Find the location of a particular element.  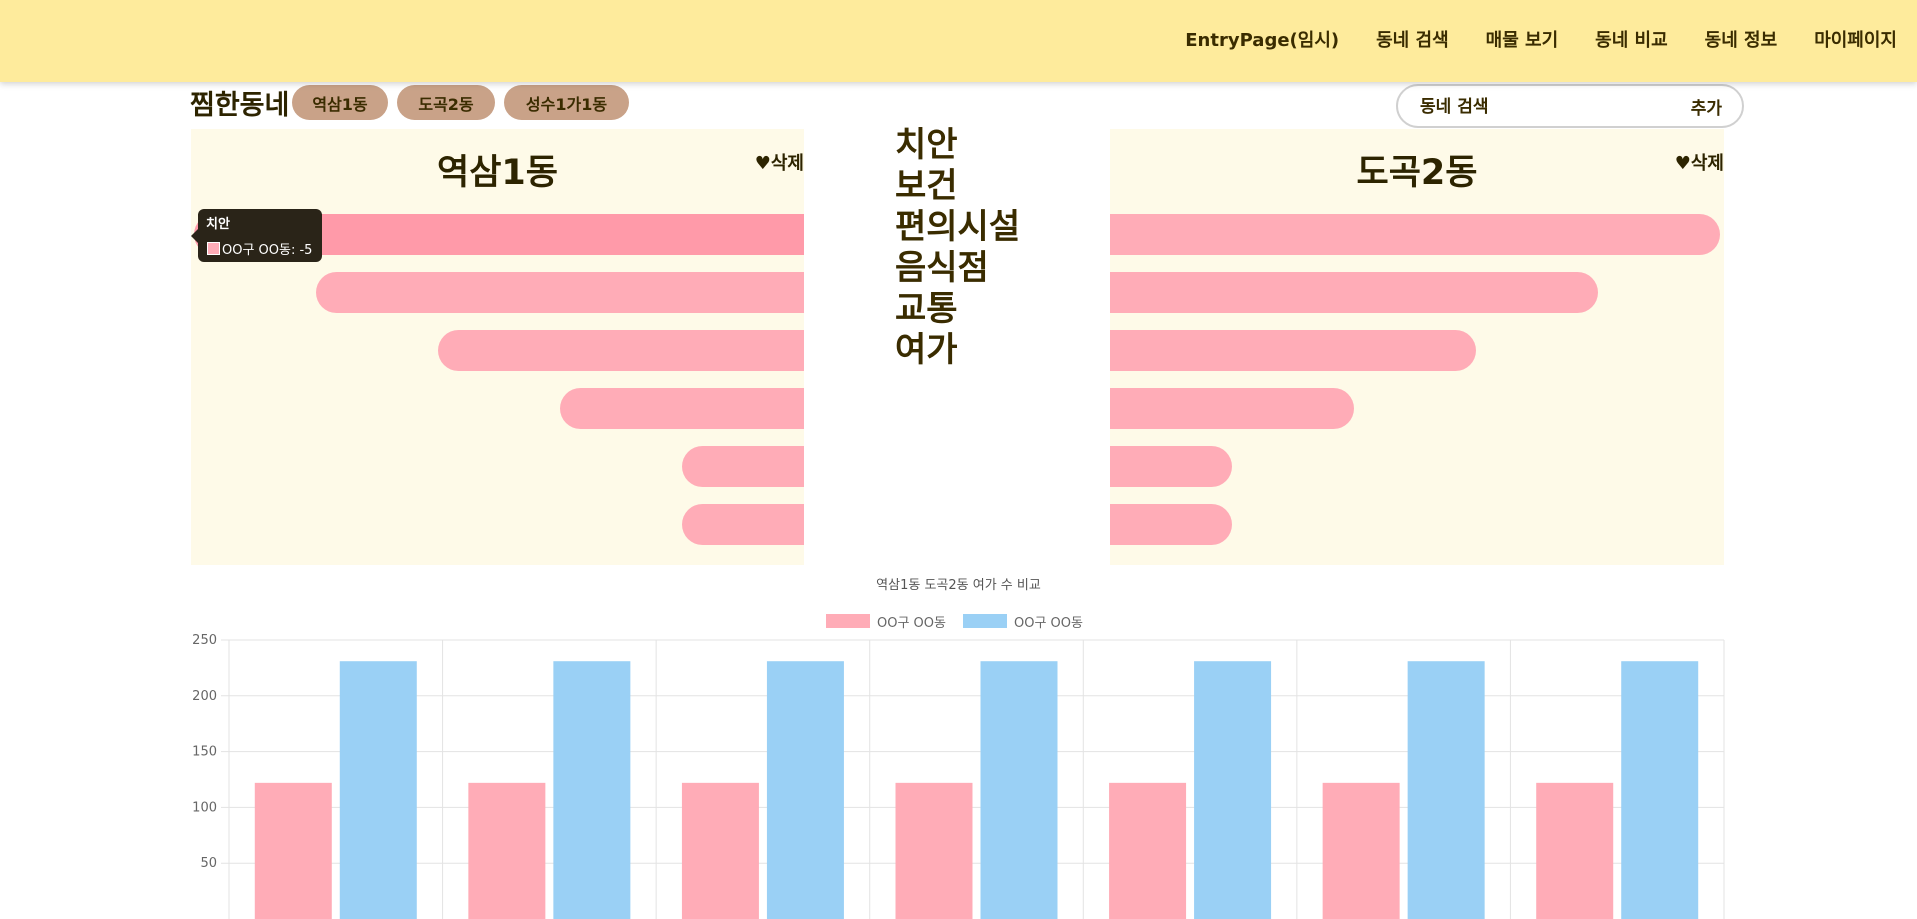

y-tick-label: 200 is located at coordinates (204, 696).